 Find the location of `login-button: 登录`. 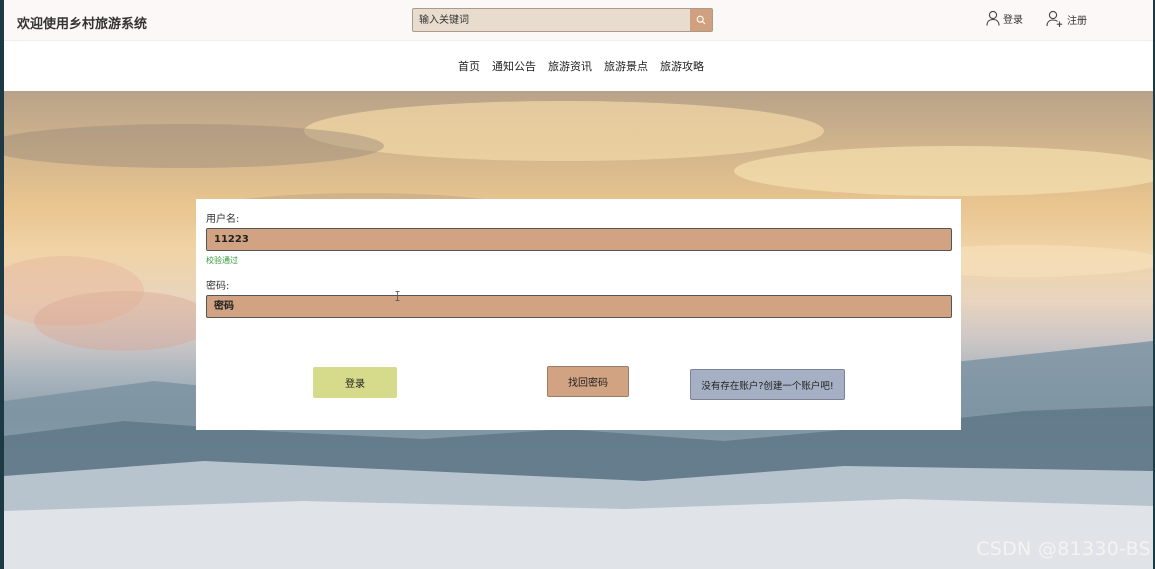

login-button: 登录 is located at coordinates (355, 382).